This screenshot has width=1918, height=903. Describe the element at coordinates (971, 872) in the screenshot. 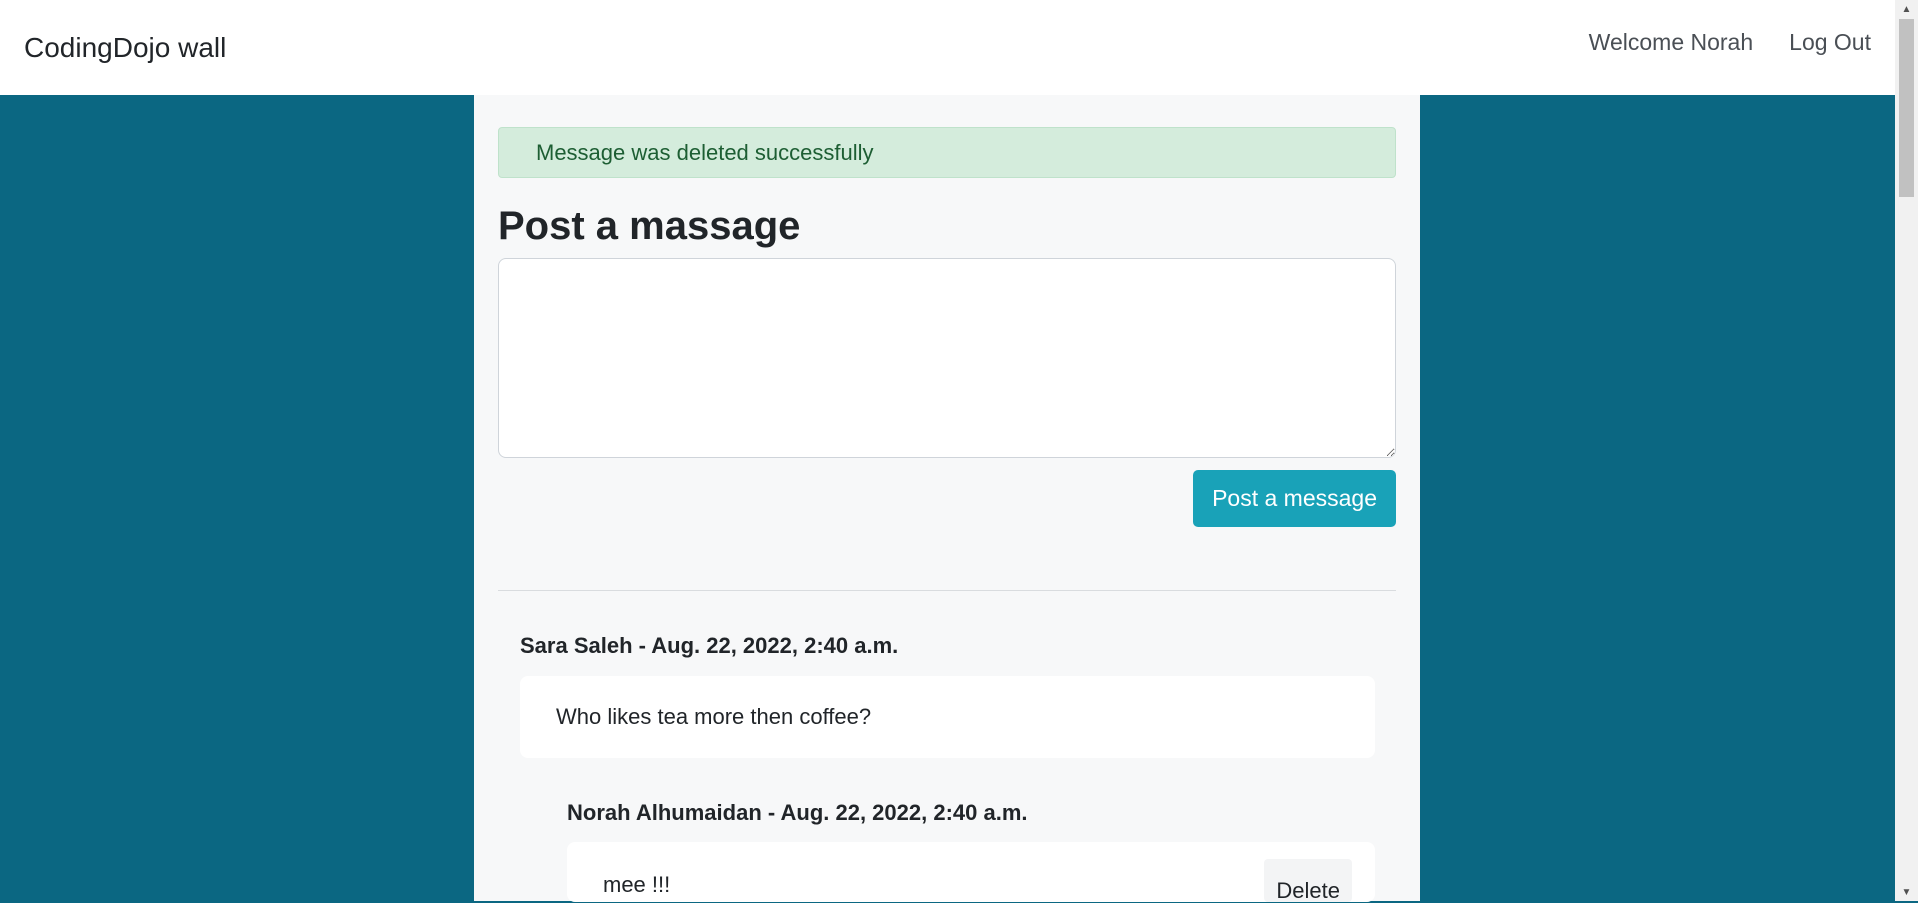

I see `comment-body: mee !!! Delete` at that location.